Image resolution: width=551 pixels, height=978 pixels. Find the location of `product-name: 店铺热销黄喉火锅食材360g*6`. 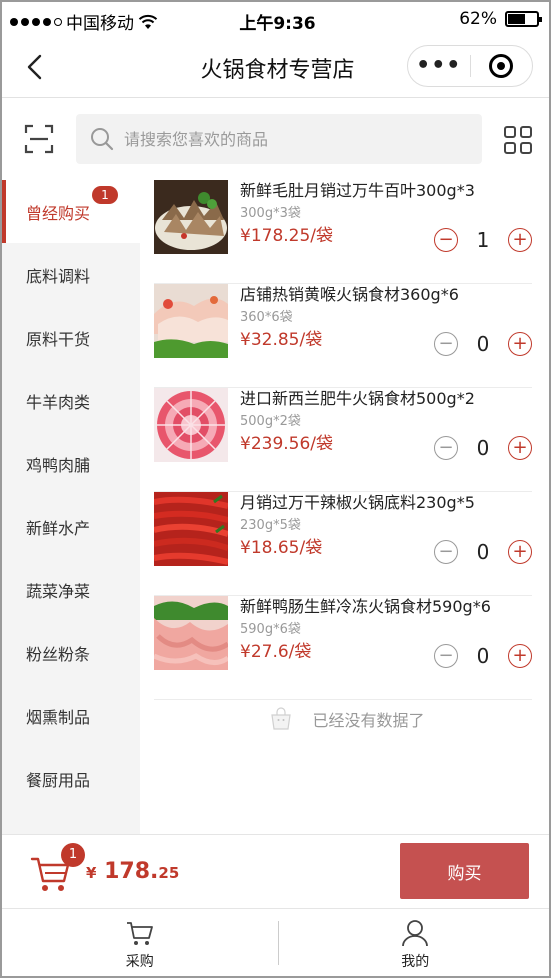

product-name: 店铺热销黄喉火锅食材360g*6 is located at coordinates (349, 294).